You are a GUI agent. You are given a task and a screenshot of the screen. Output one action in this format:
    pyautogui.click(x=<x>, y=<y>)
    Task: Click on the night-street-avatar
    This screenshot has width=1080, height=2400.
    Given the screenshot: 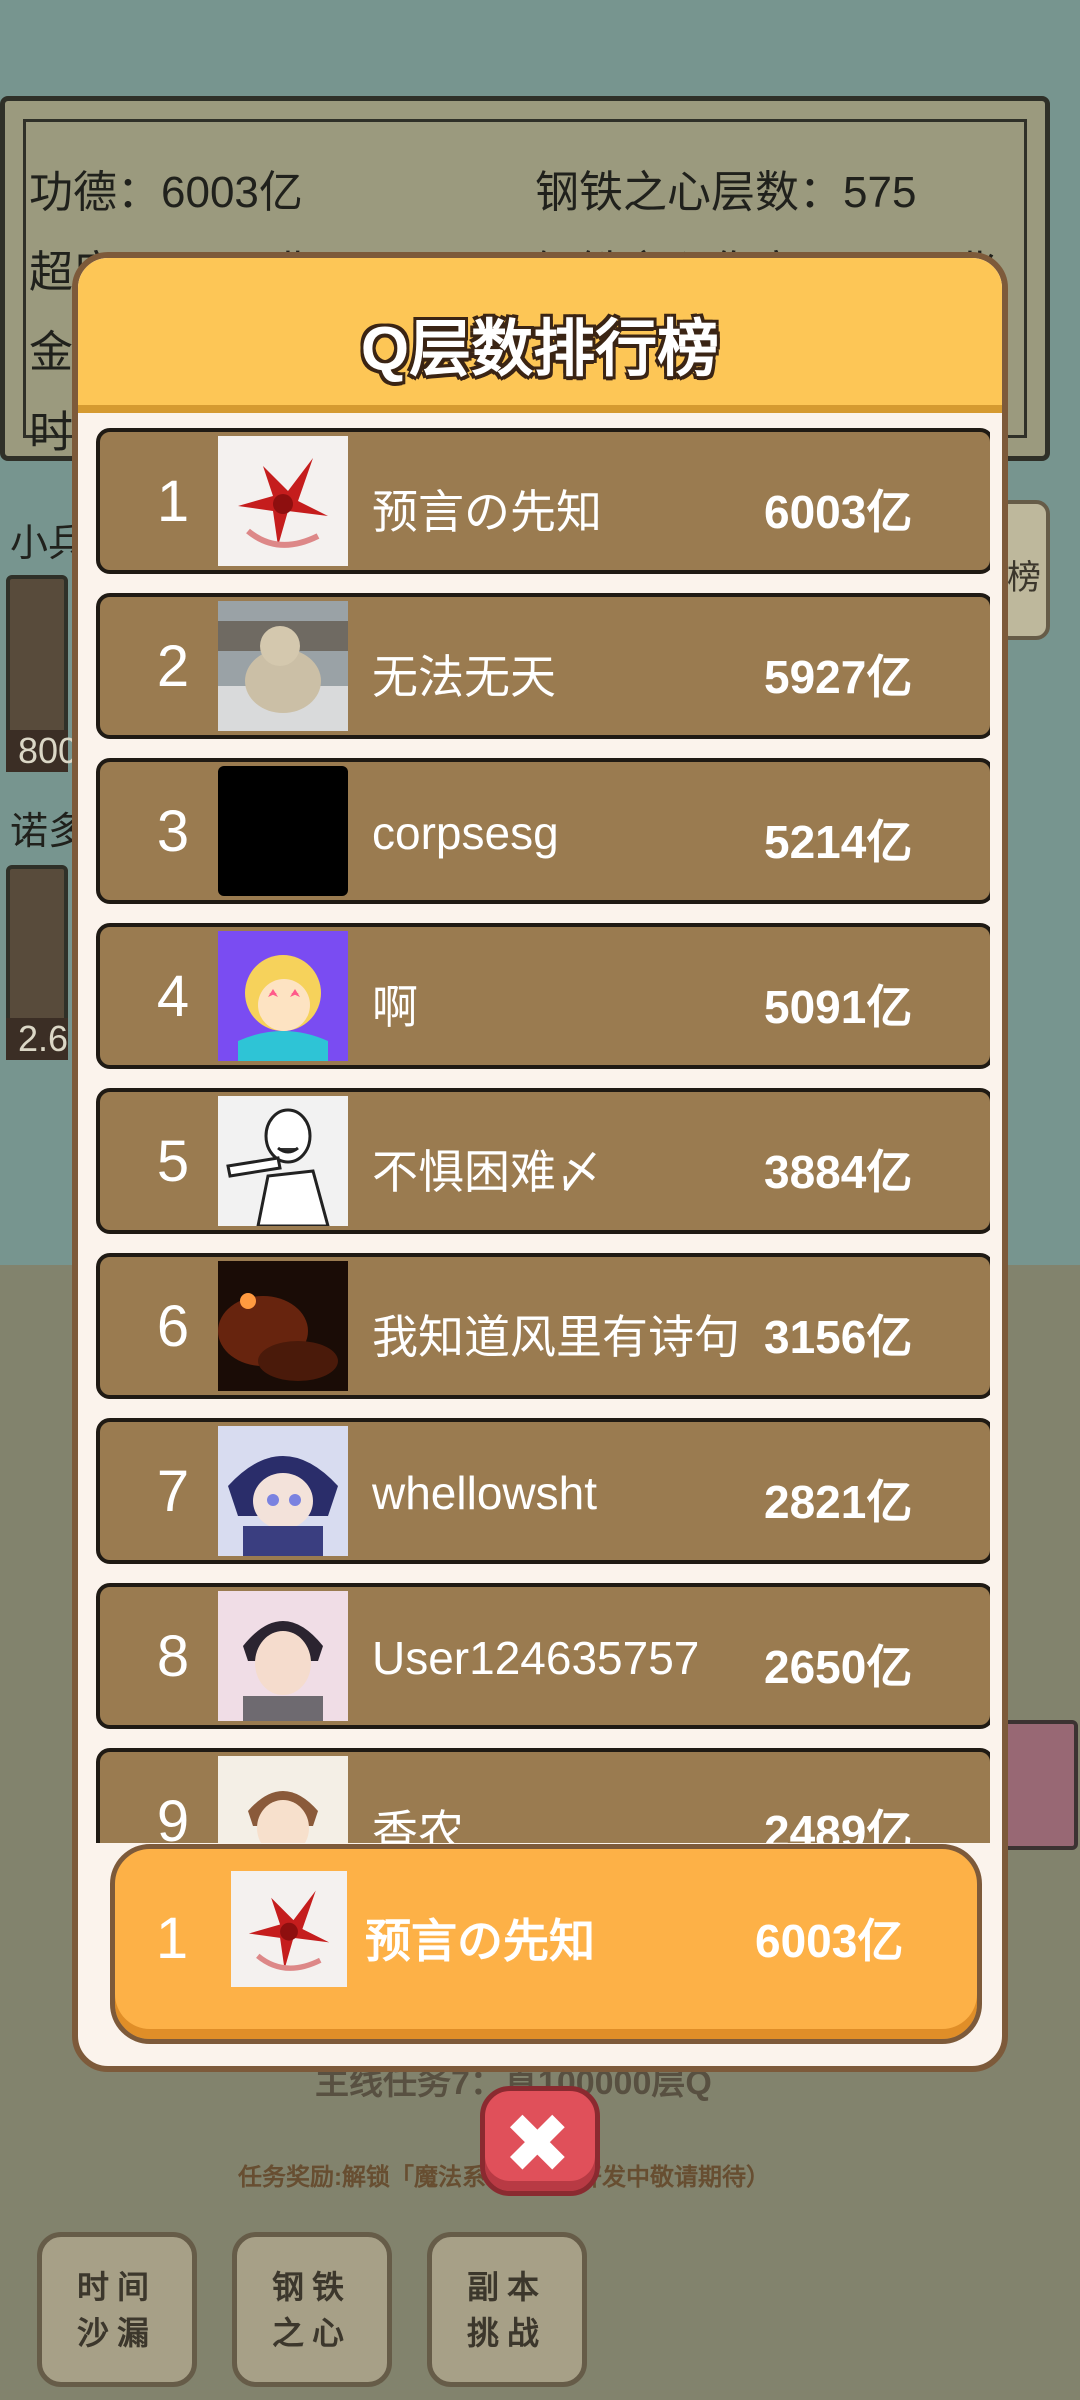 What is the action you would take?
    pyautogui.click(x=283, y=1326)
    